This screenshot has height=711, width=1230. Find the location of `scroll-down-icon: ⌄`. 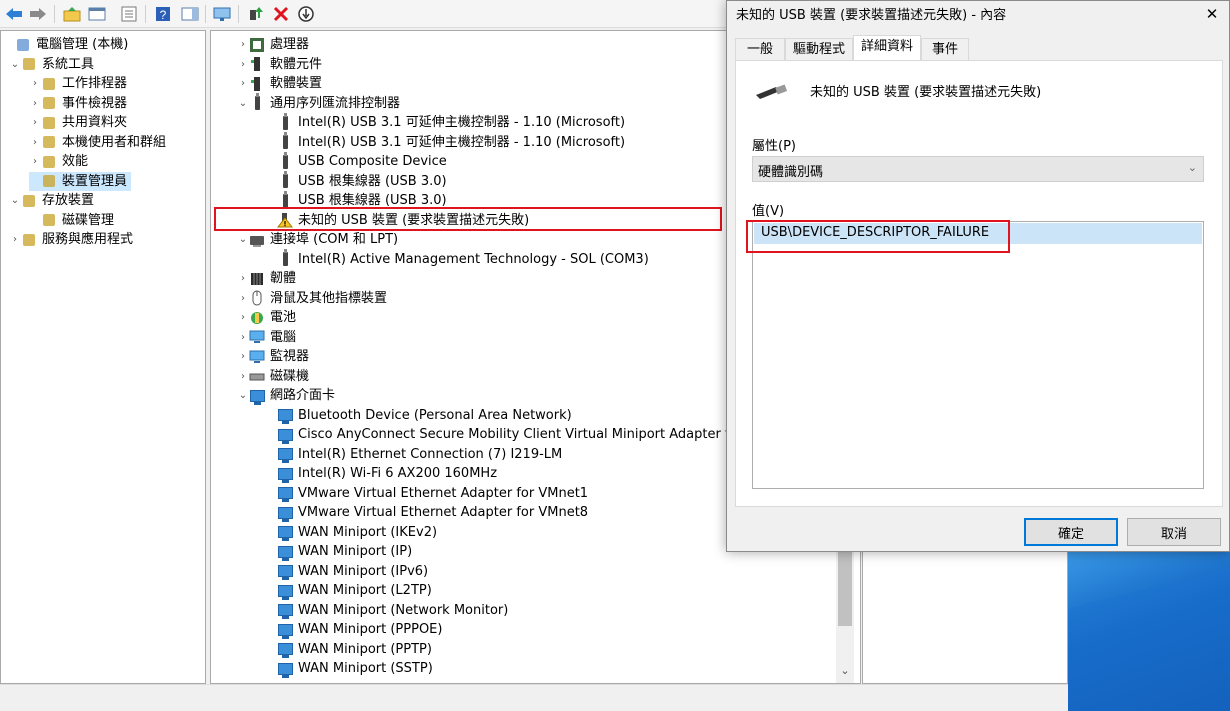

scroll-down-icon: ⌄ is located at coordinates (845, 671).